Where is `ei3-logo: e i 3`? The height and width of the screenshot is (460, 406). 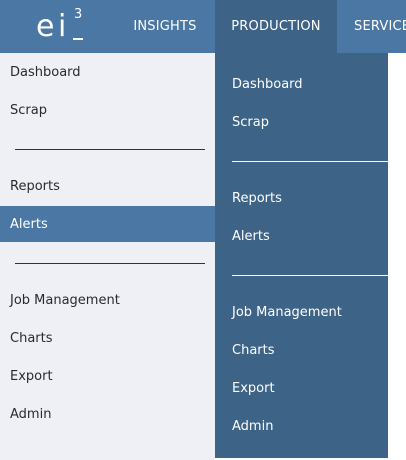
ei3-logo: e i 3 is located at coordinates (62, 28).